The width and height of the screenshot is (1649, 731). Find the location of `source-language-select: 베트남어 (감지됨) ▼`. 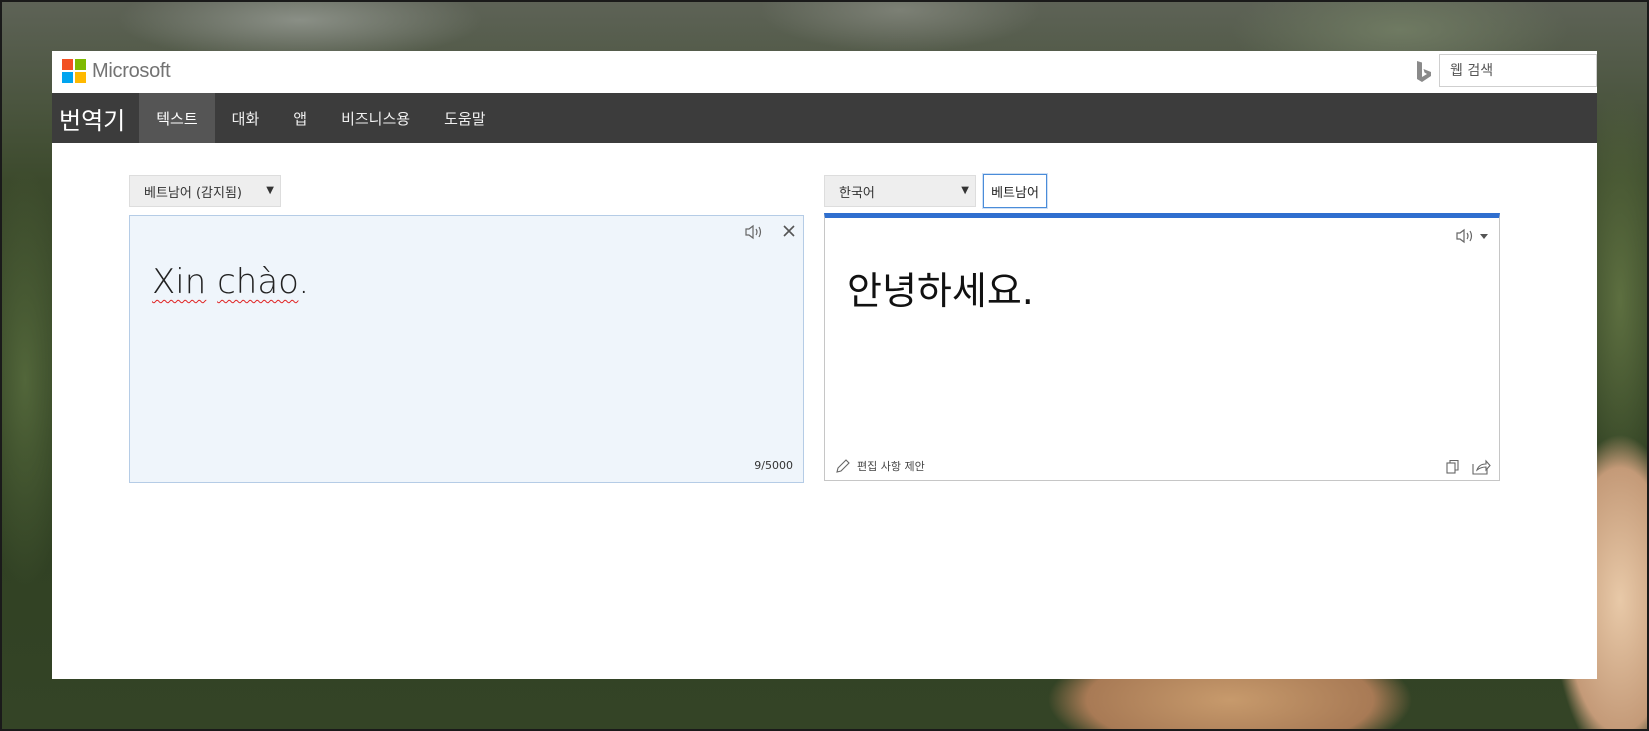

source-language-select: 베트남어 (감지됨) ▼ is located at coordinates (205, 191).